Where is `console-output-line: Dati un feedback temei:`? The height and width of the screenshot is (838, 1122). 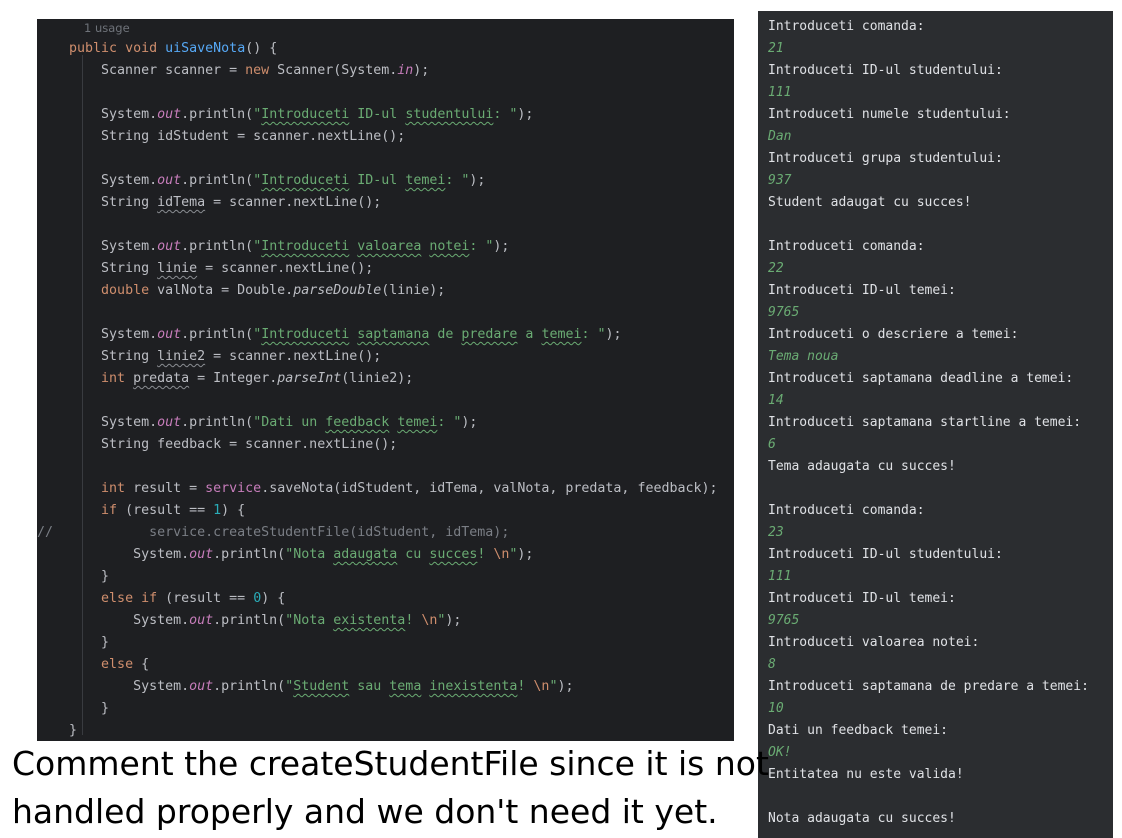
console-output-line: Dati un feedback temei: is located at coordinates (858, 730).